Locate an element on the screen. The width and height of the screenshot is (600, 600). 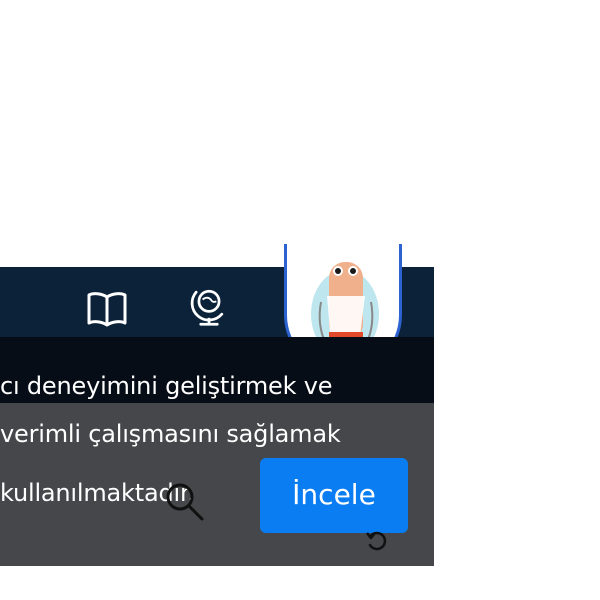
book-icon is located at coordinates (107, 309).